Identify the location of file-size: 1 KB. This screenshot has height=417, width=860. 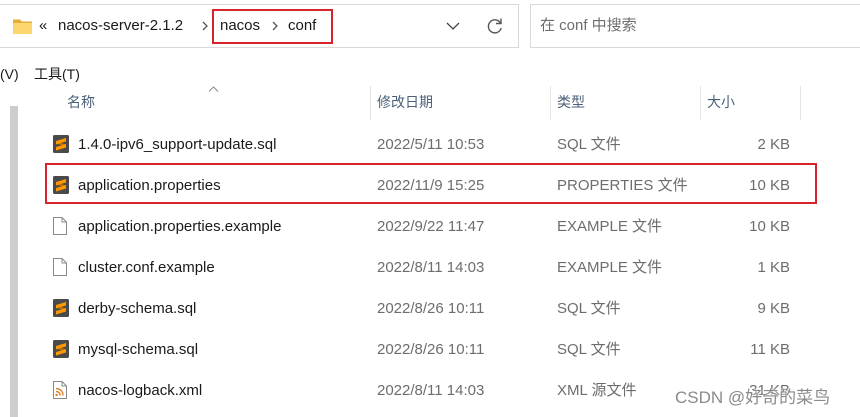
(773, 267).